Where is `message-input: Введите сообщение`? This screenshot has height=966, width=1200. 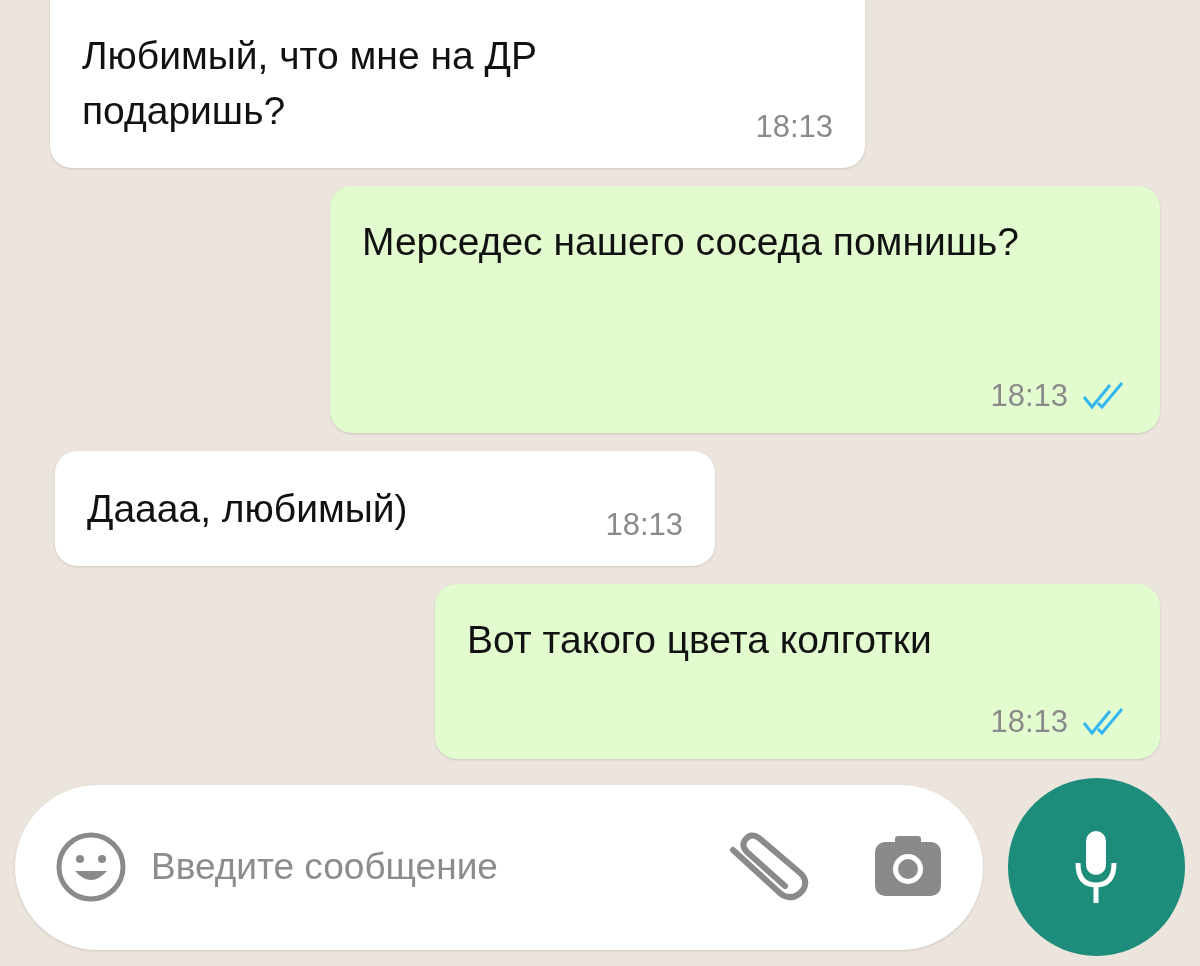 message-input: Введите сообщение is located at coordinates (499, 867).